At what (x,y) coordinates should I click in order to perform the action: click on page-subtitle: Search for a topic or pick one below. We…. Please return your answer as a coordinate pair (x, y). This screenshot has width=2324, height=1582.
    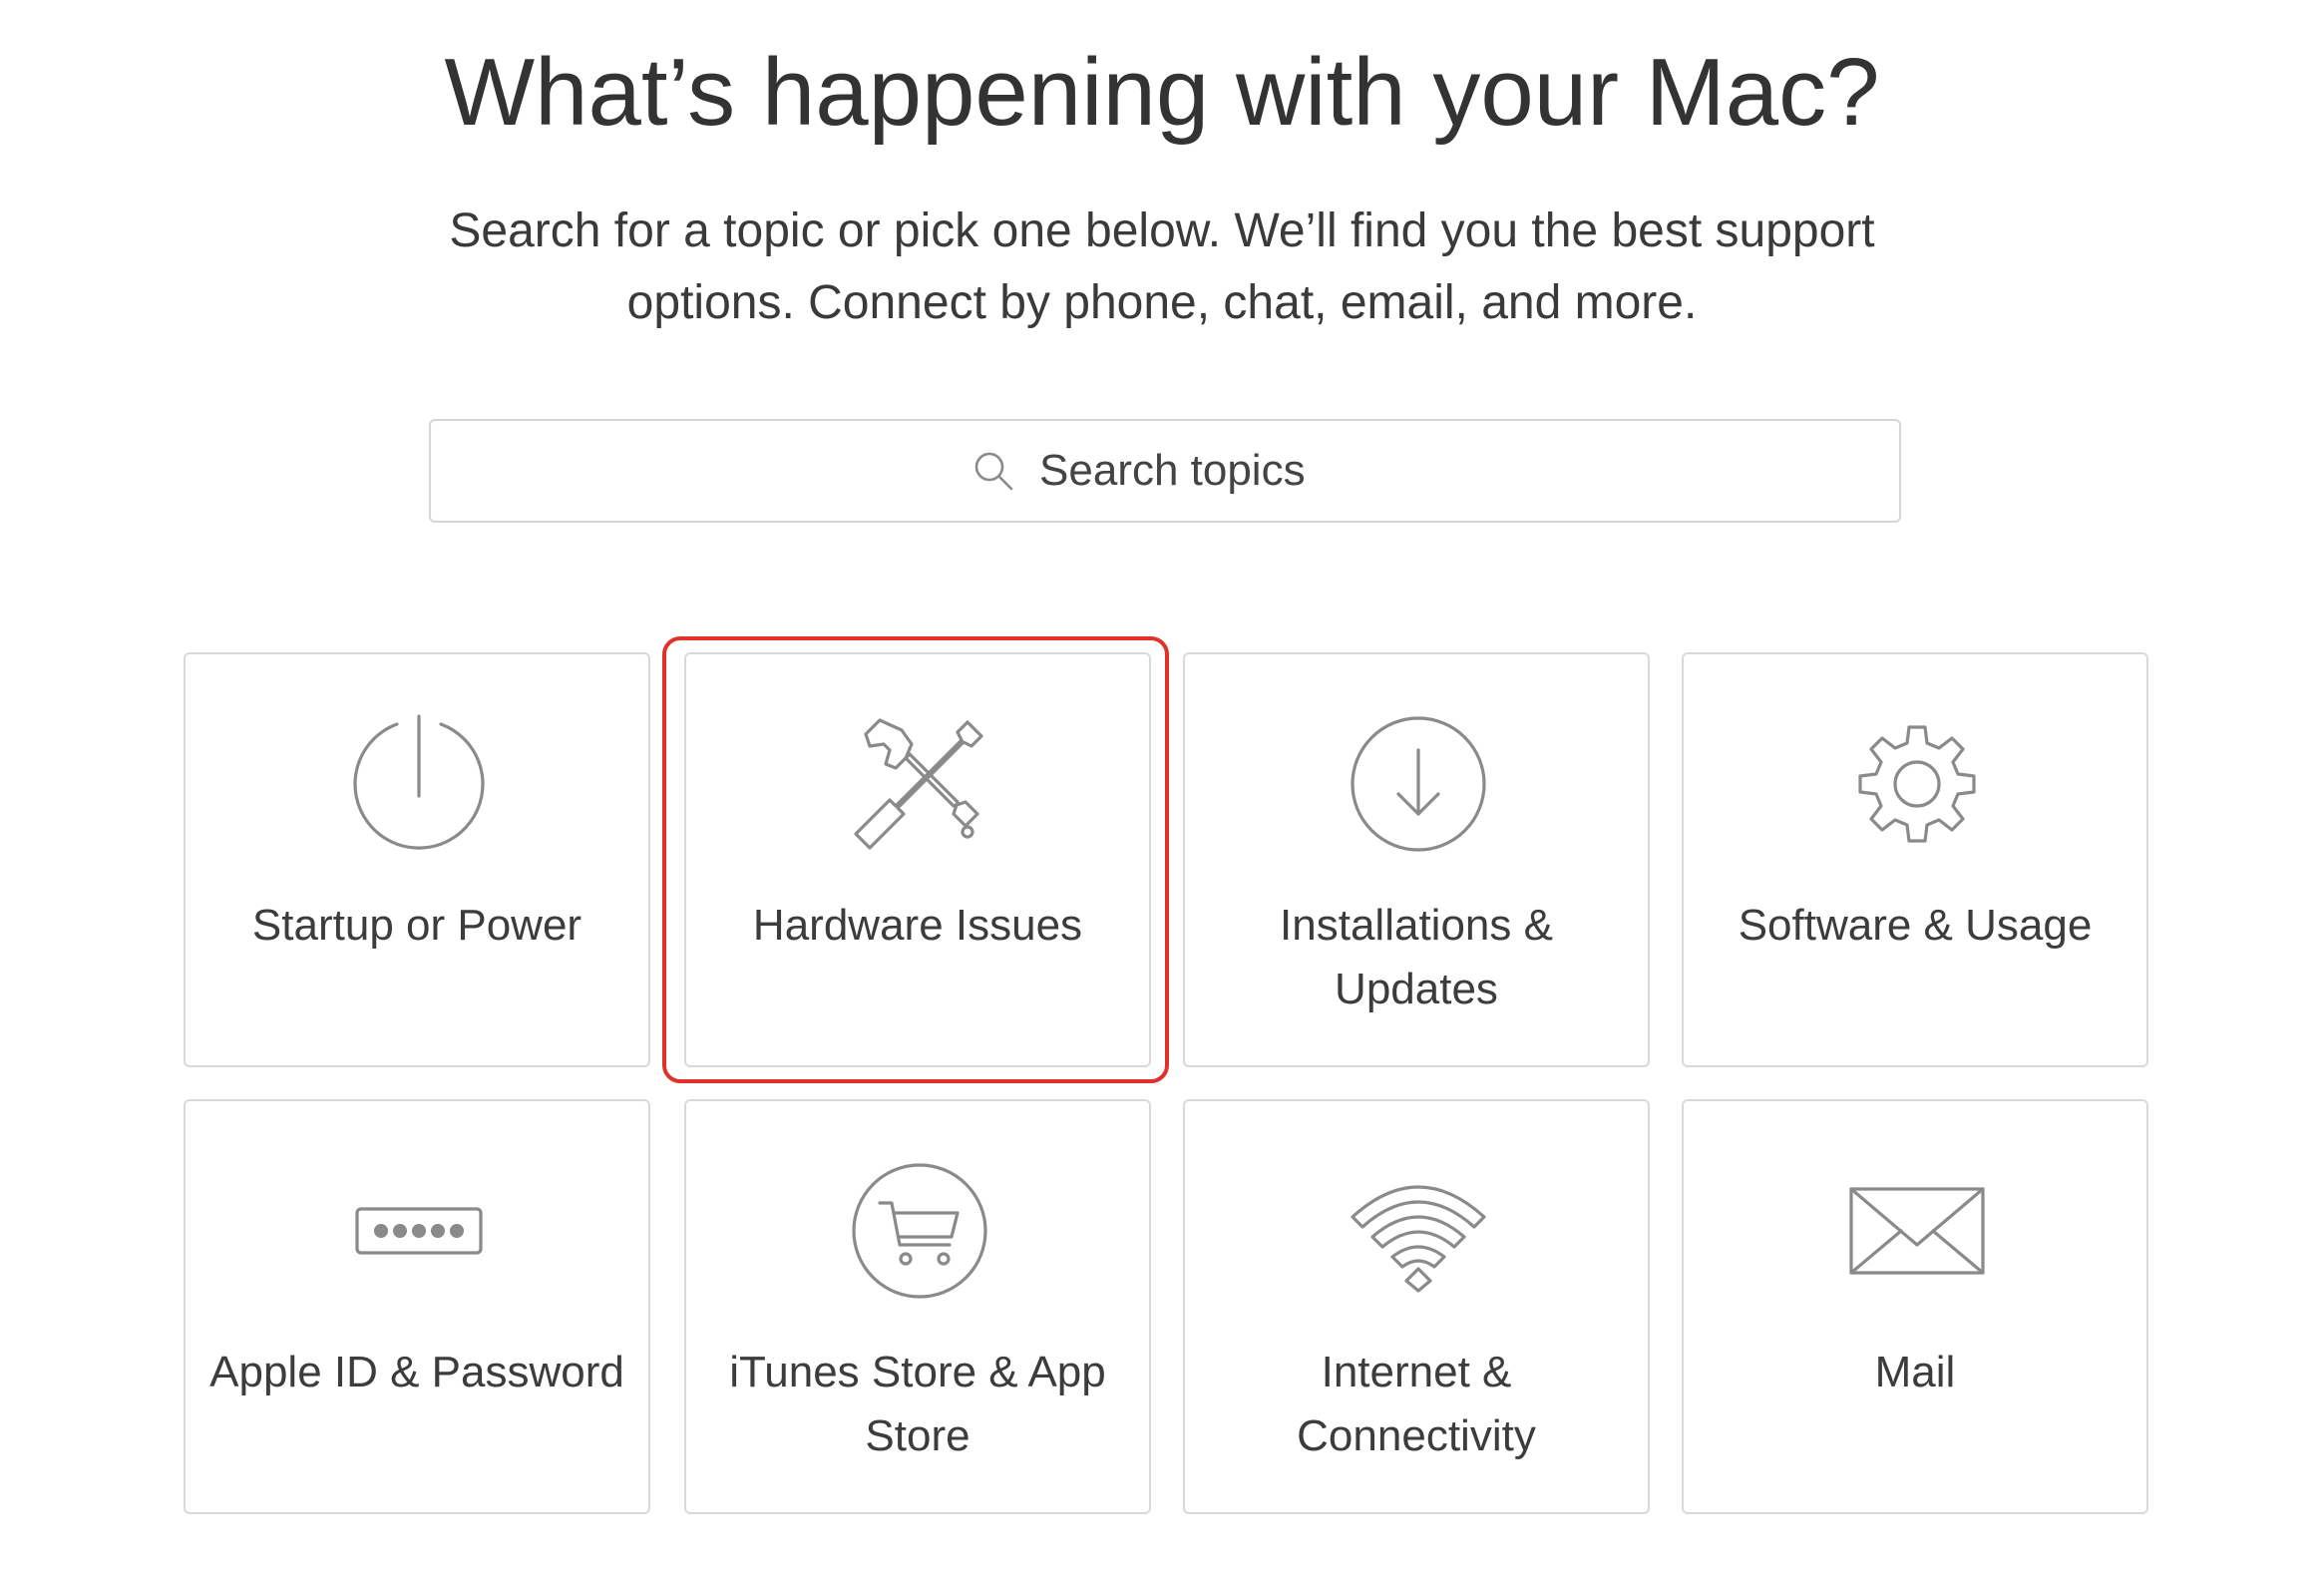
    Looking at the image, I should click on (1162, 267).